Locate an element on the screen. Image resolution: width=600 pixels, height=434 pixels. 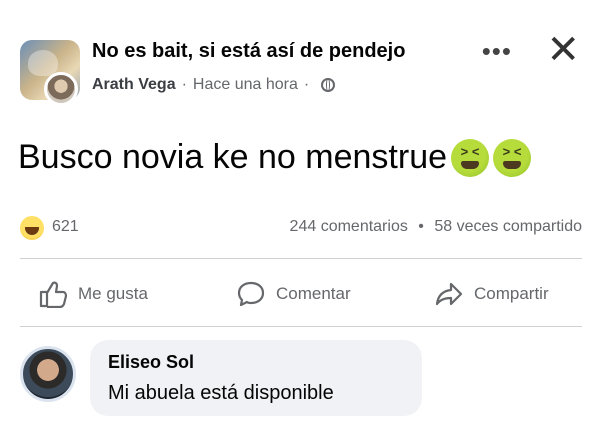
comment-button: Comentar is located at coordinates (293, 294).